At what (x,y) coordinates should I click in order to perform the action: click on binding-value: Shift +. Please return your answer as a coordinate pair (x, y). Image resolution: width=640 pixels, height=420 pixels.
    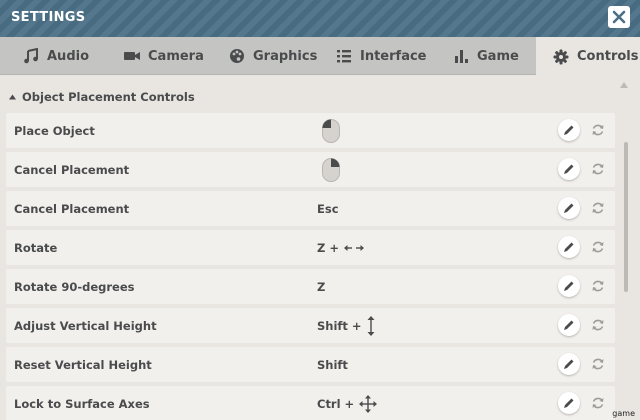
    Looking at the image, I should click on (346, 325).